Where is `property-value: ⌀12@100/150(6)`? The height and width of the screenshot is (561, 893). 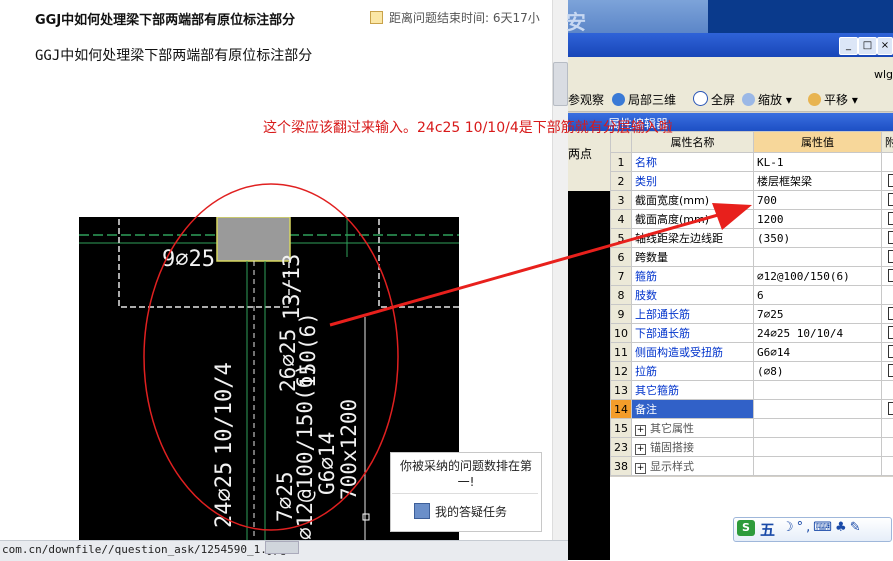
property-value: ⌀12@100/150(6) is located at coordinates (818, 276).